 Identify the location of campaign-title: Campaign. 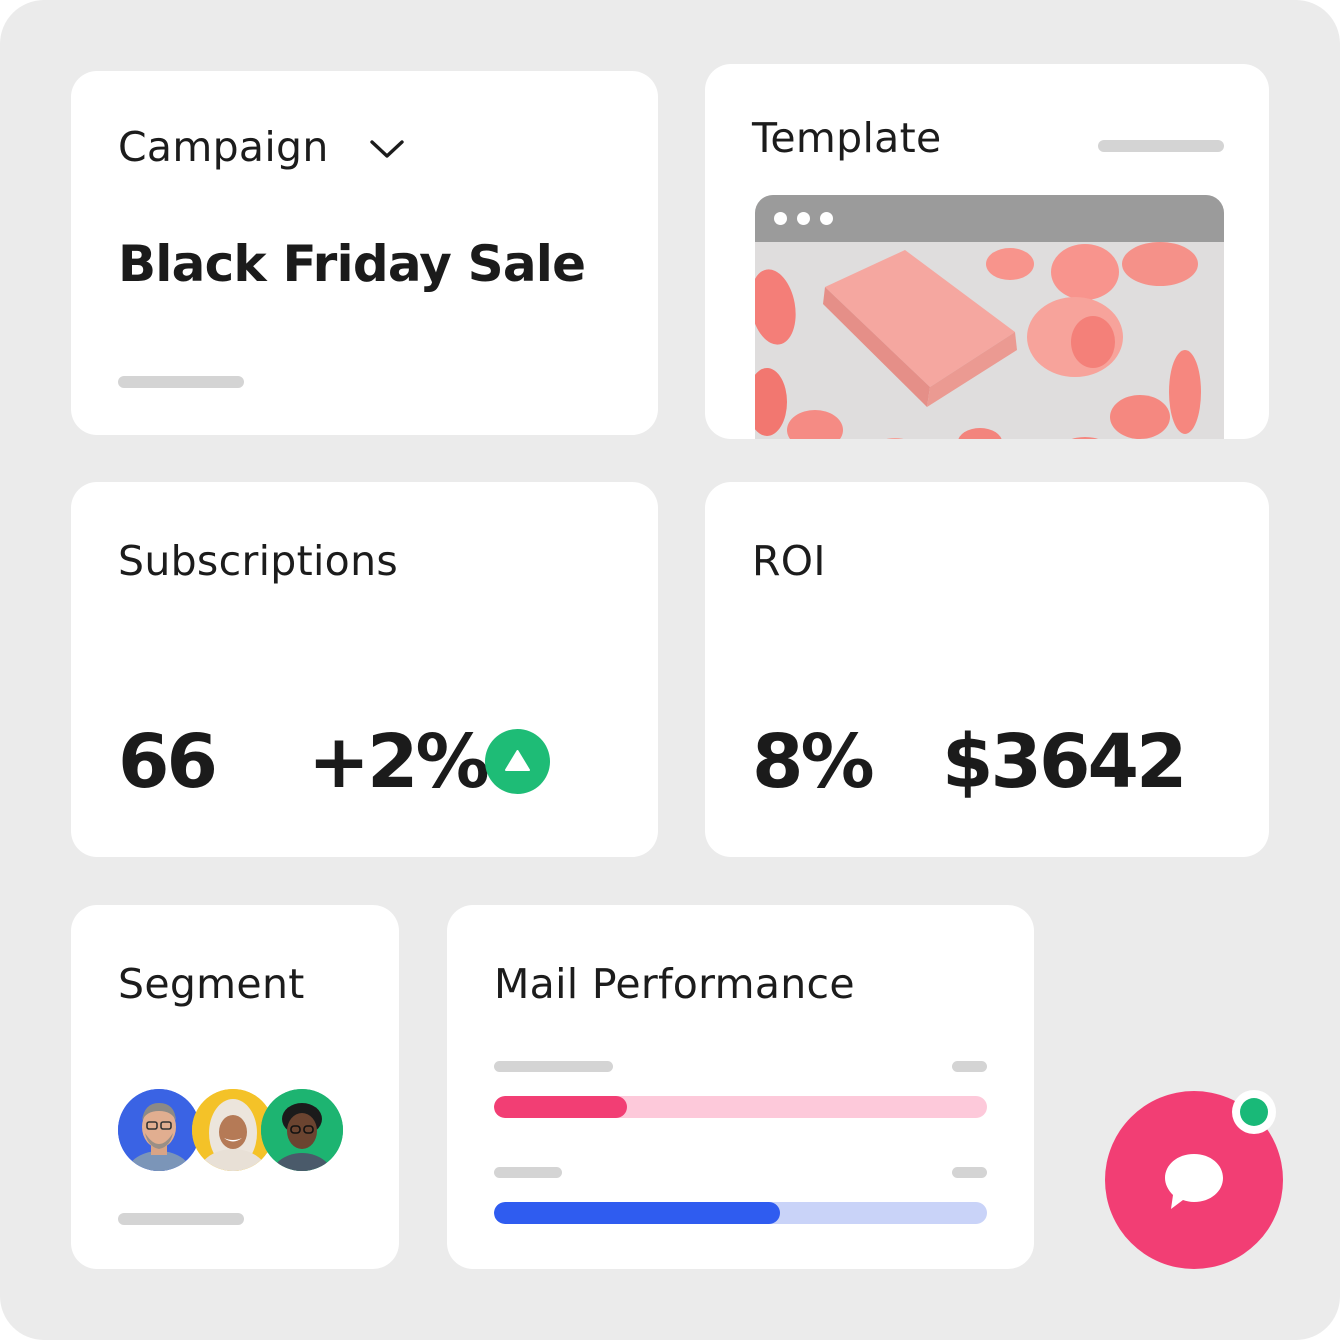
(223, 147).